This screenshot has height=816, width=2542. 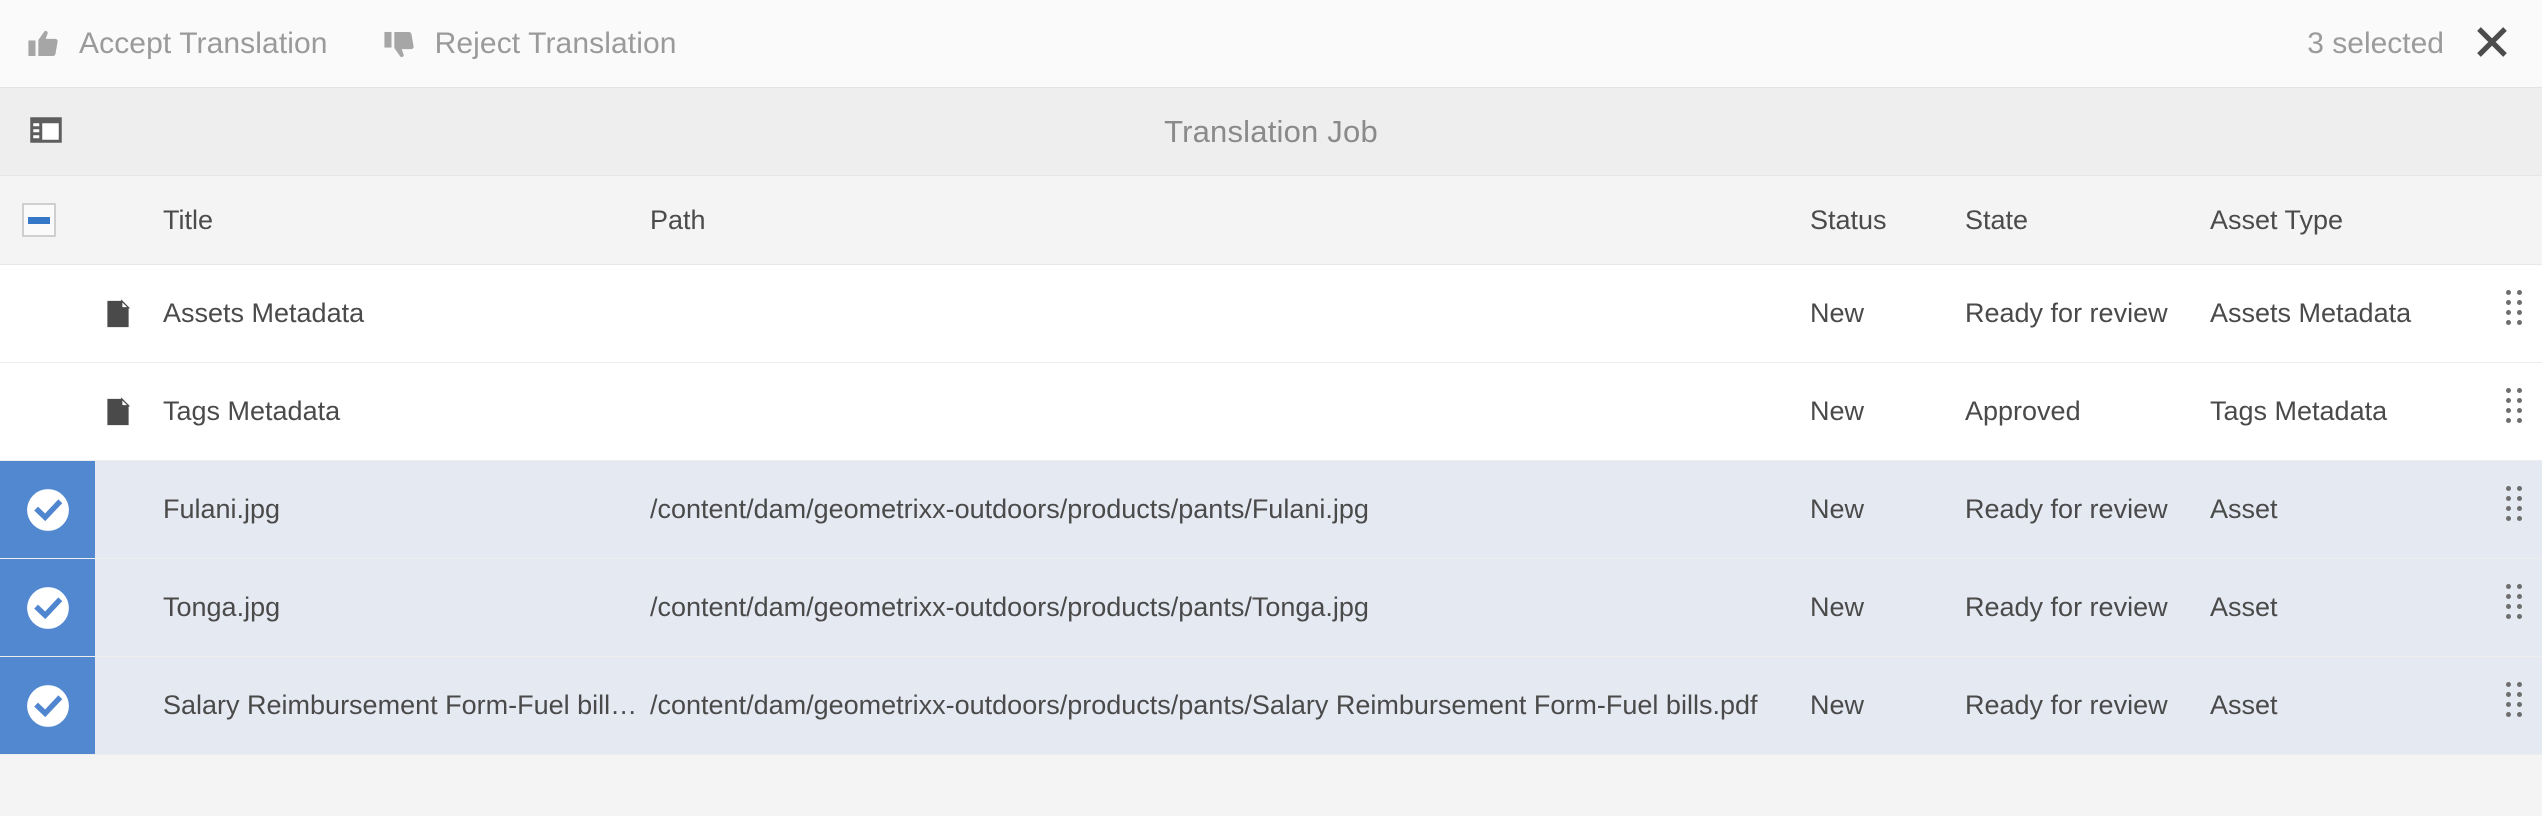 What do you see at coordinates (222, 607) in the screenshot?
I see `row-title-label: Tonga.jpg` at bounding box center [222, 607].